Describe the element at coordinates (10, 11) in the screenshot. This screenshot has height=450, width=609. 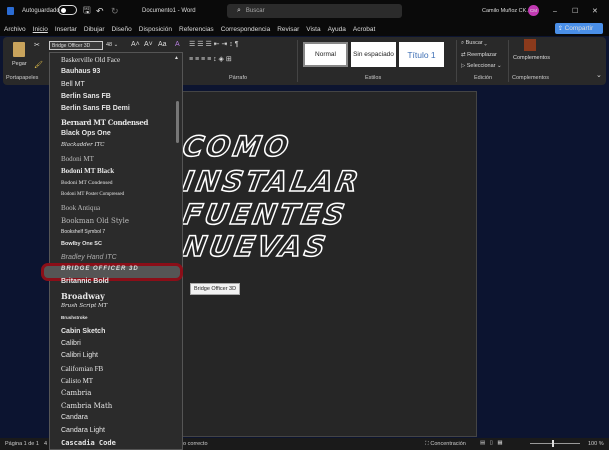
I see `word-icon` at that location.